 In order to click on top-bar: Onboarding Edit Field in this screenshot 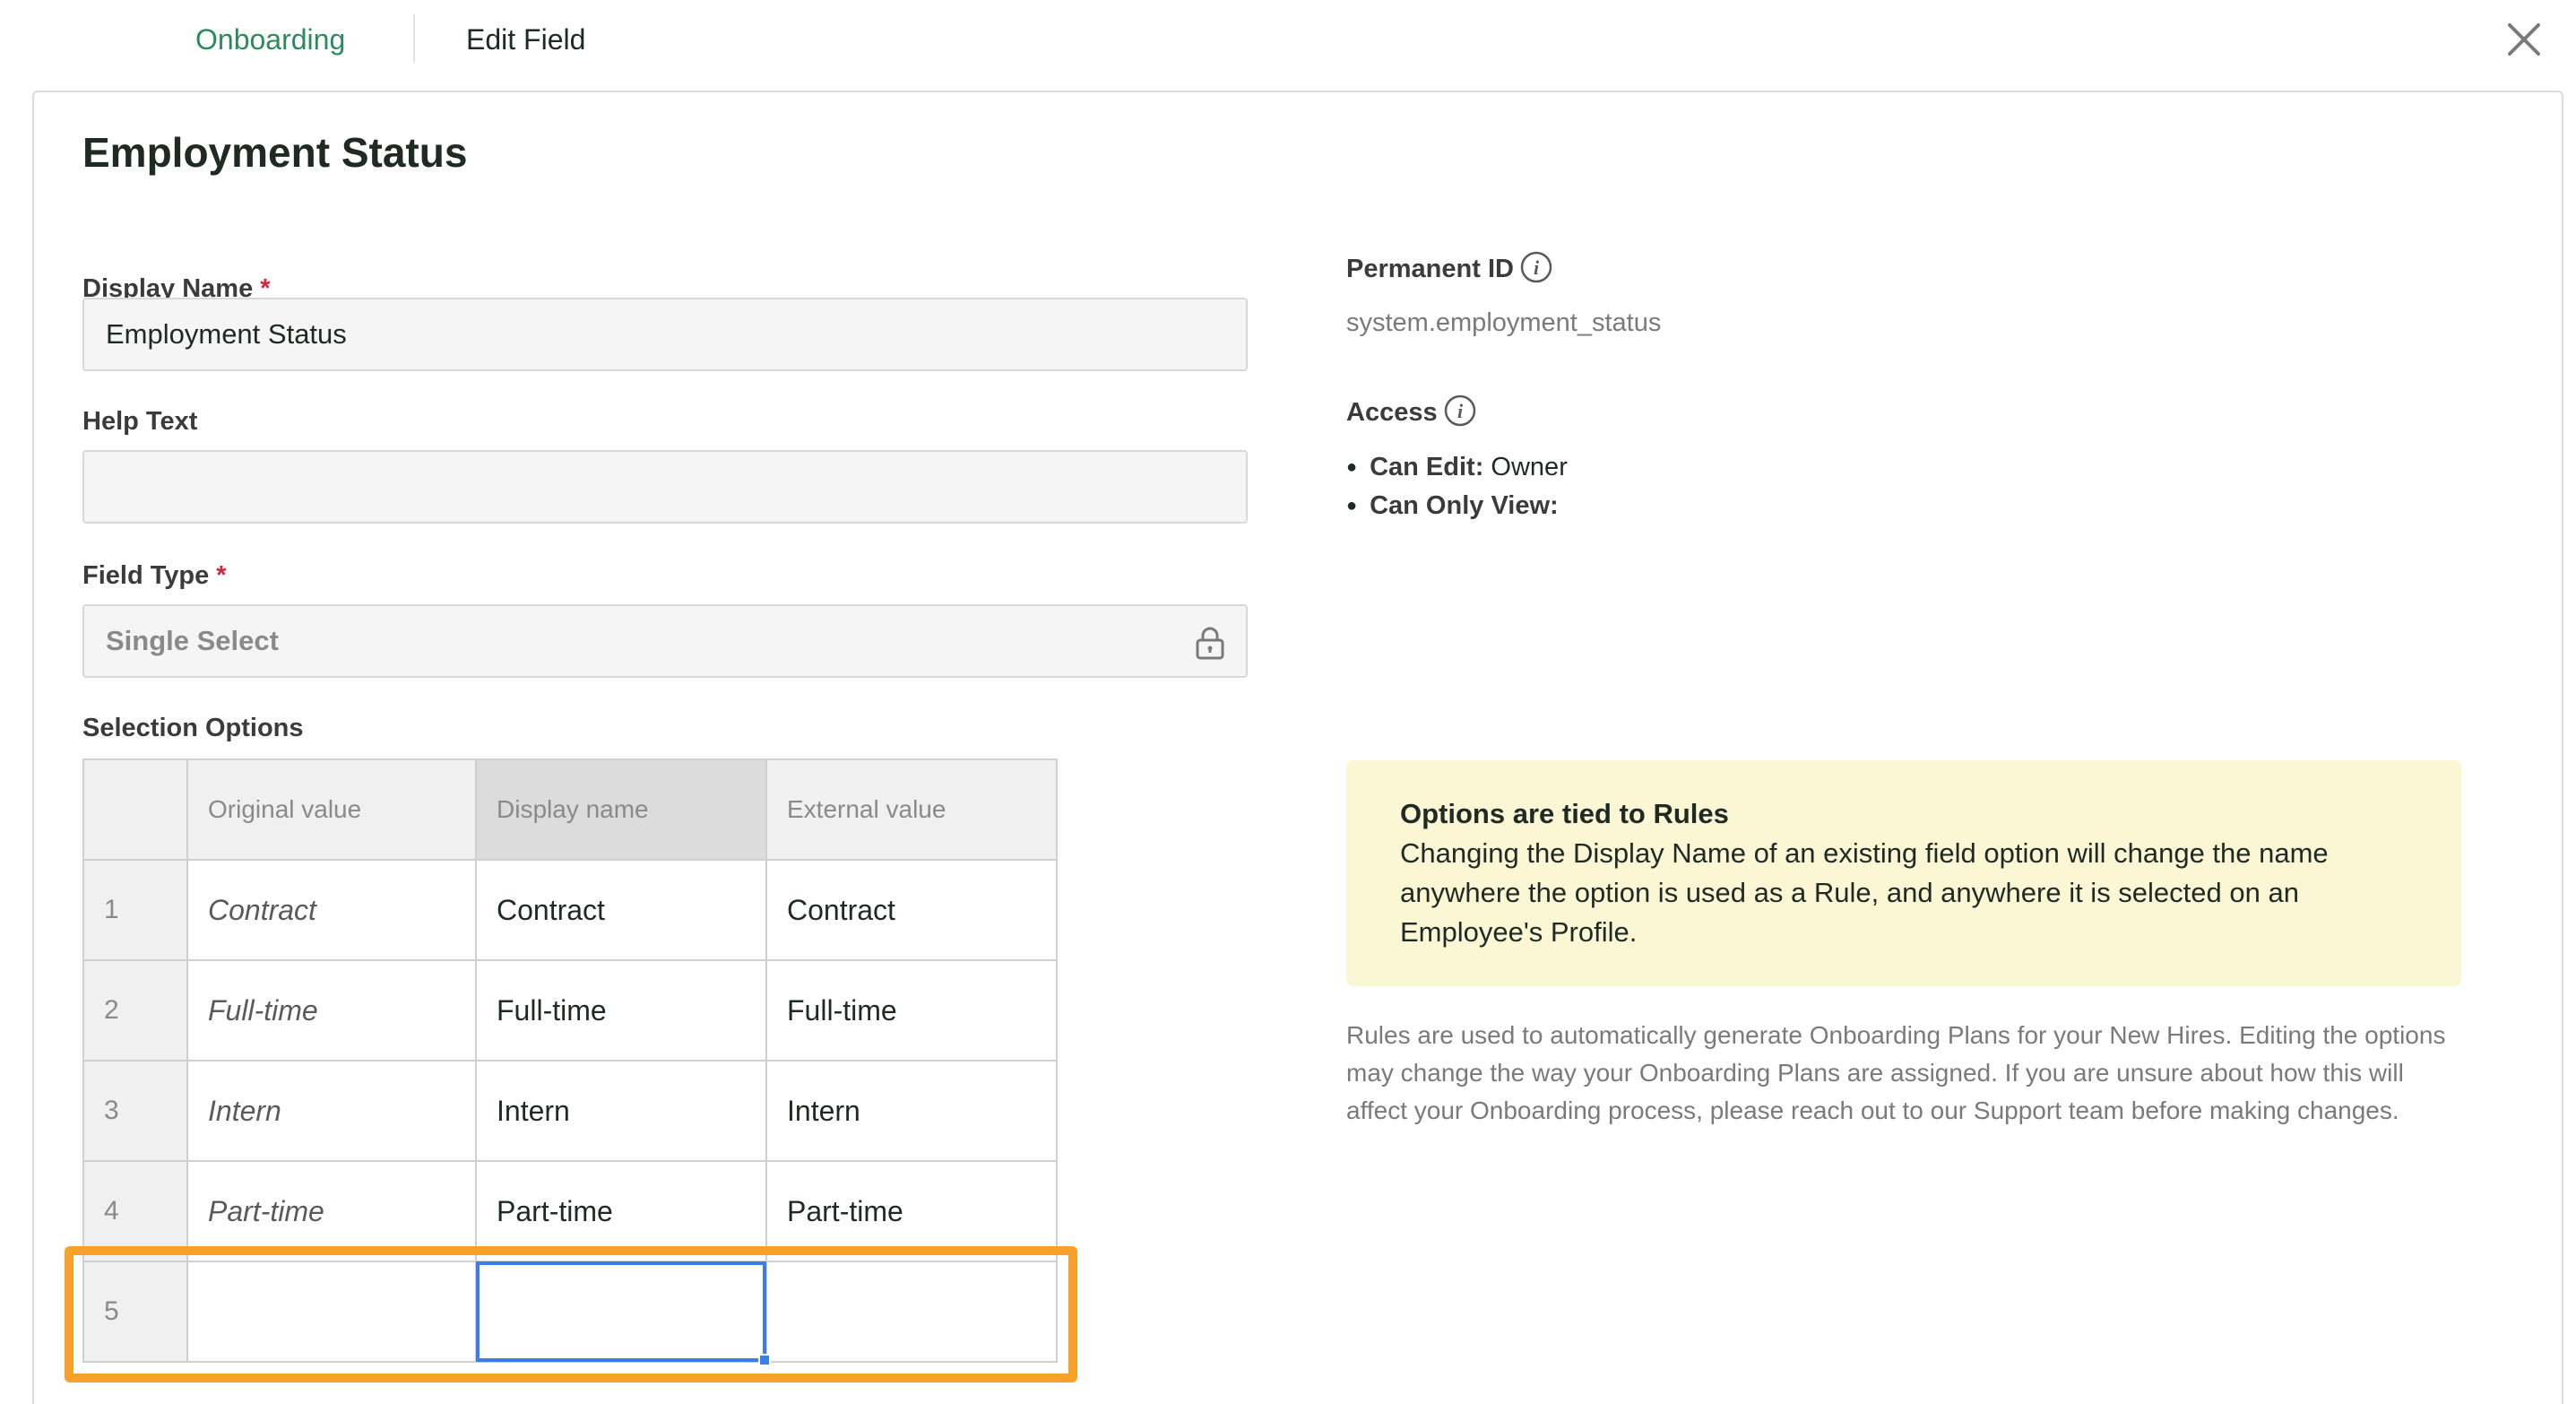, I will do `click(1288, 45)`.